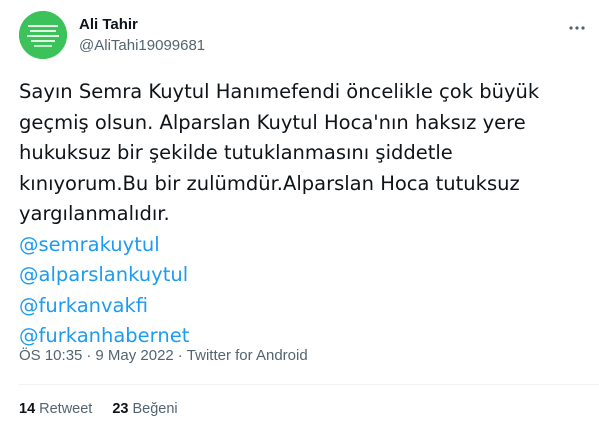 This screenshot has width=599, height=424. Describe the element at coordinates (120, 409) in the screenshot. I see `likes-count: 23` at that location.